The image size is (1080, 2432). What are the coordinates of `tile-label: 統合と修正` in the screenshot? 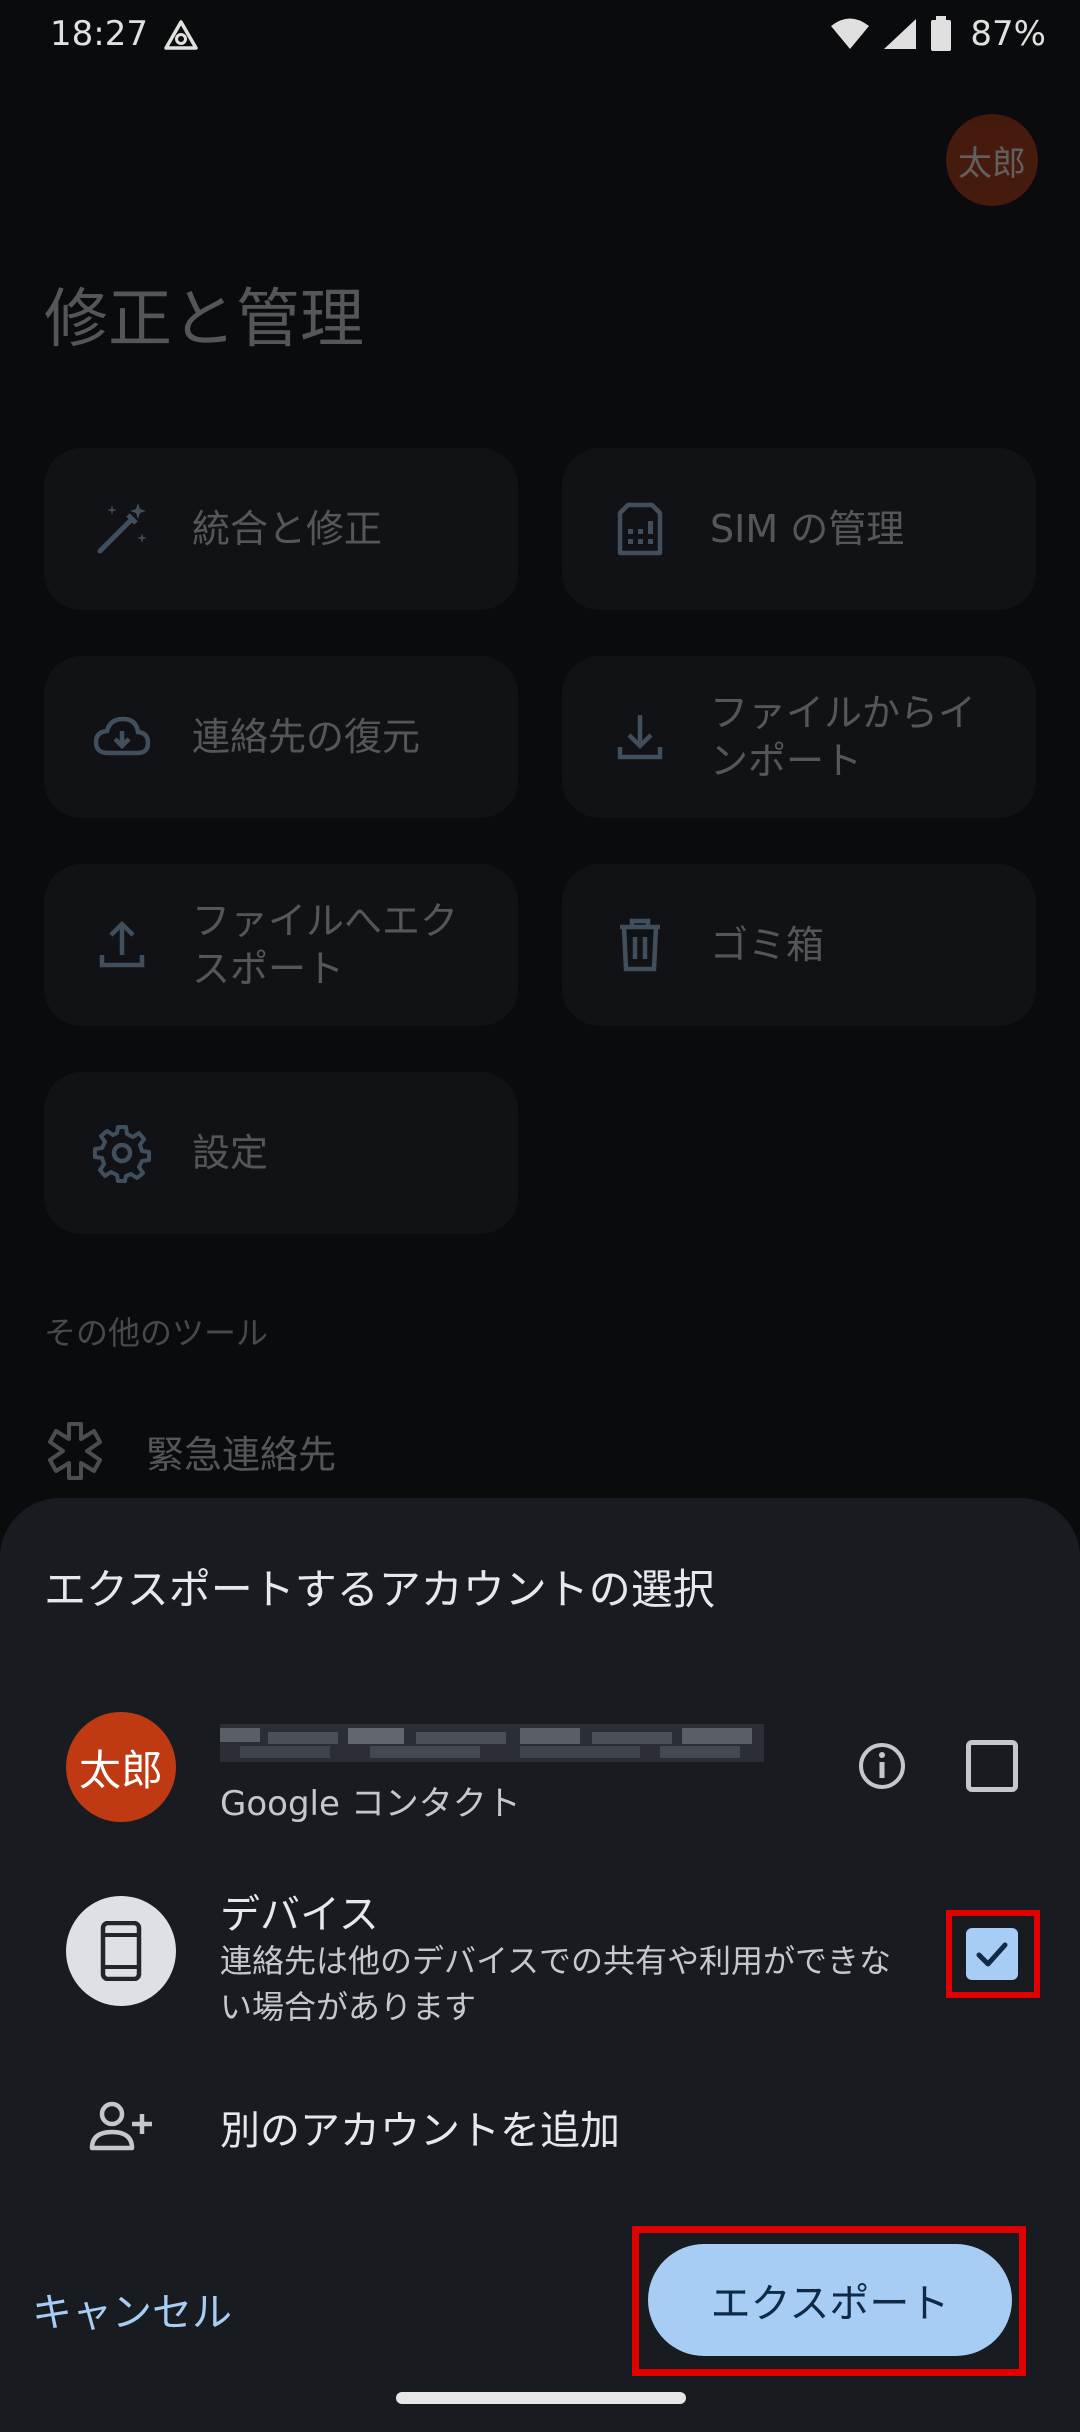 It's located at (287, 529).